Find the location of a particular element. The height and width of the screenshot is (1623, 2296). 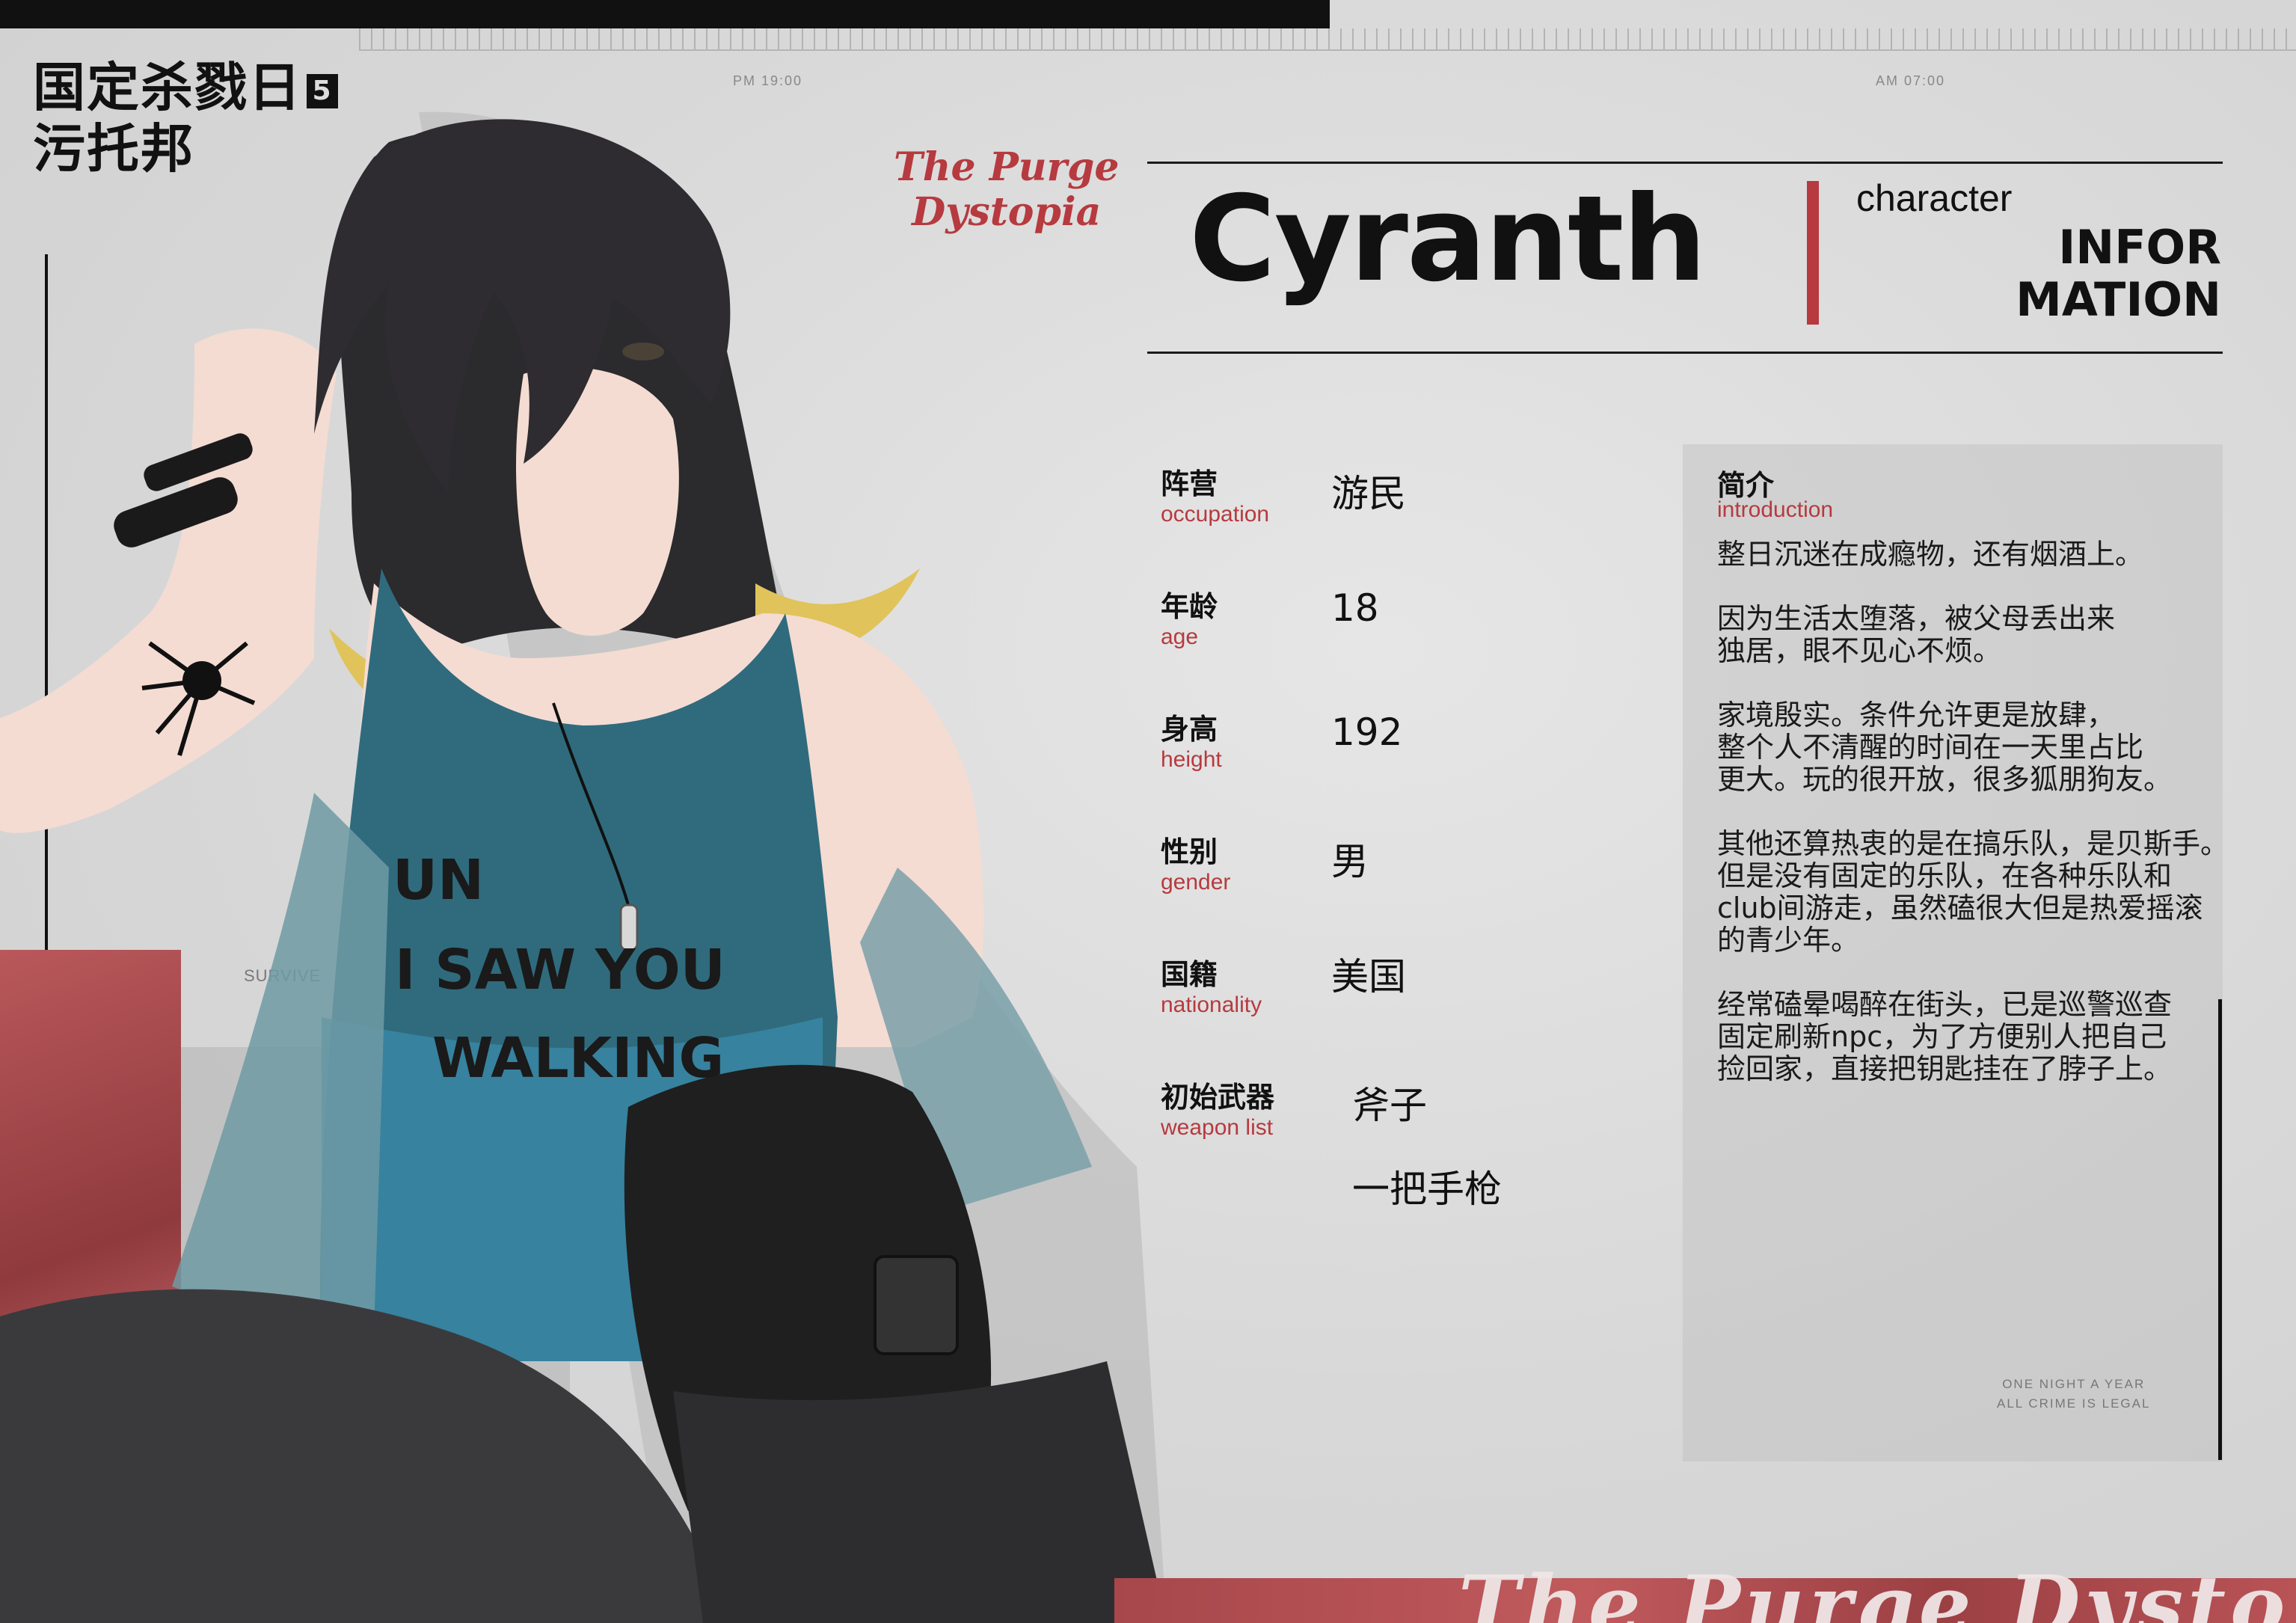

bottom-banner-text: The Purge Dystopia is located at coordinates (1877, 1590).